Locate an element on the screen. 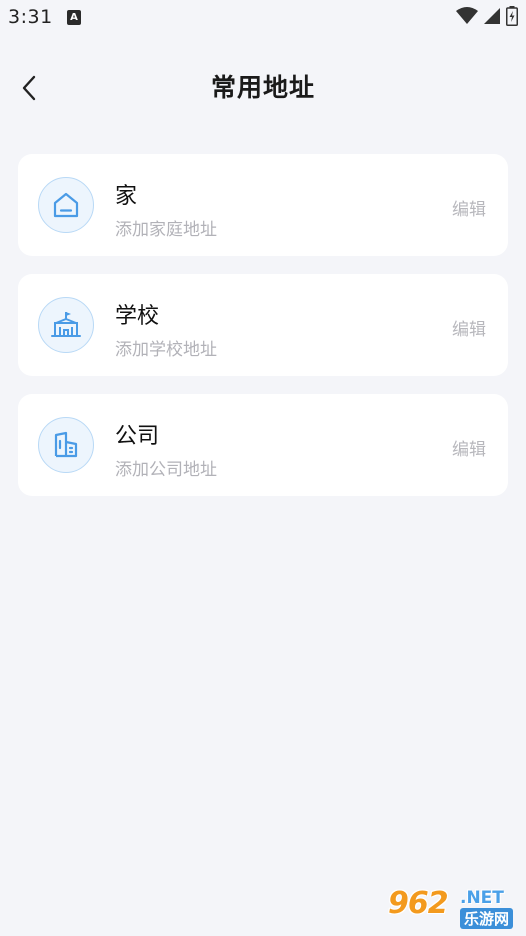 The image size is (526, 936). watermark-number: 962 is located at coordinates (418, 903).